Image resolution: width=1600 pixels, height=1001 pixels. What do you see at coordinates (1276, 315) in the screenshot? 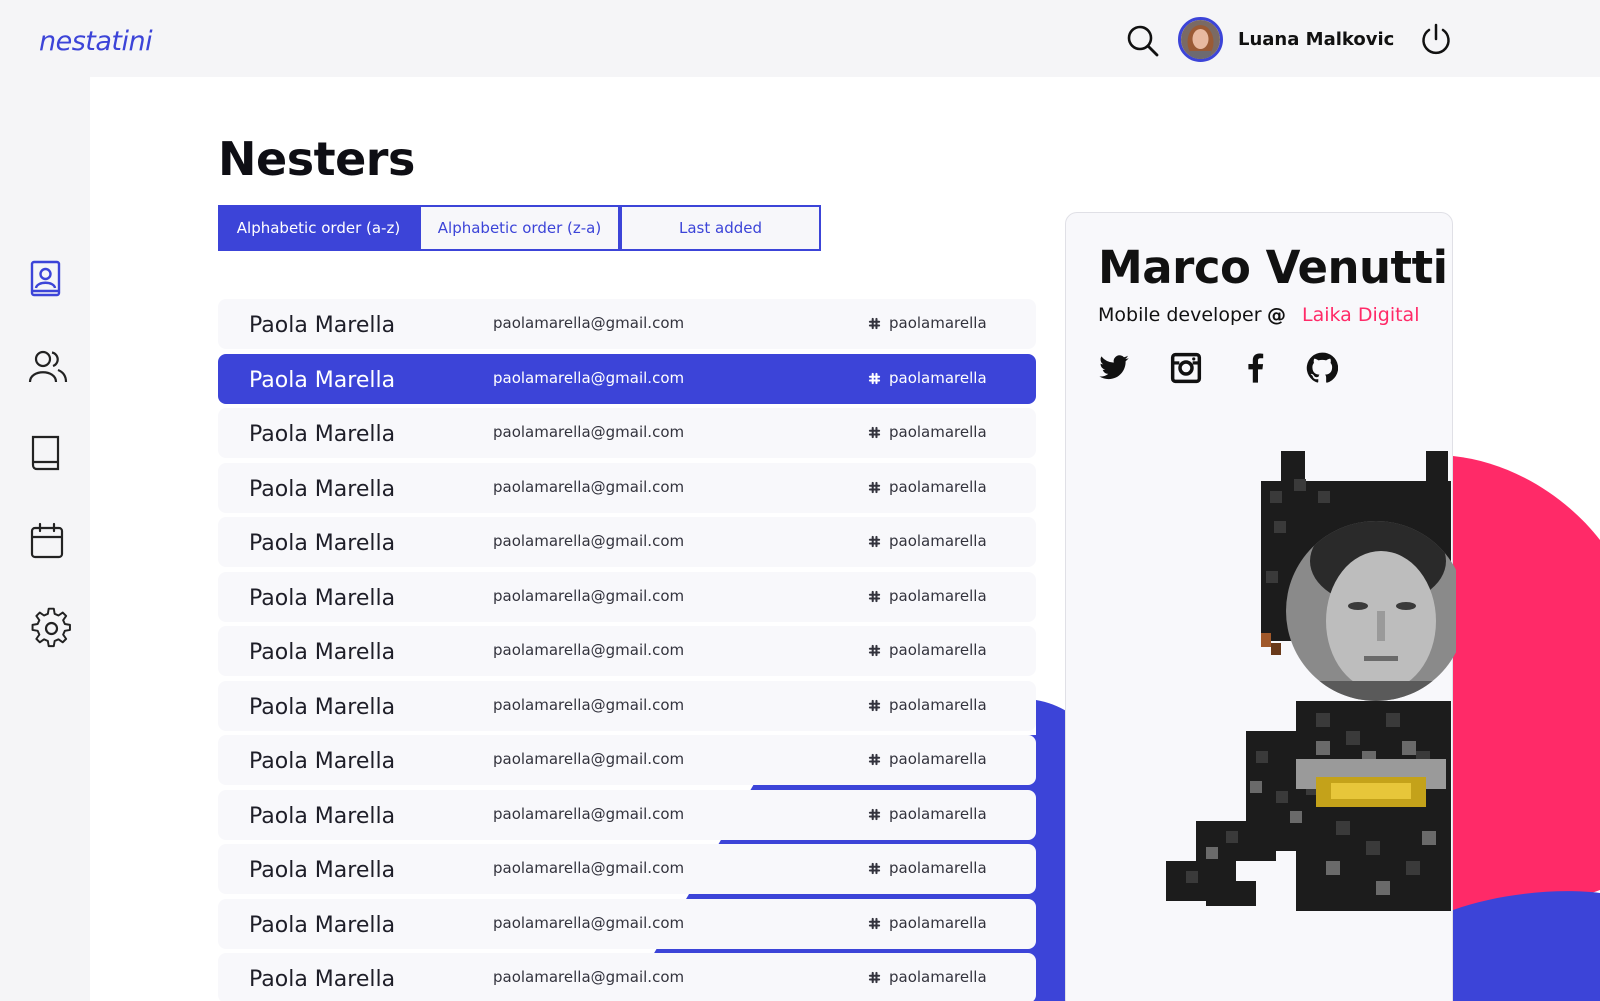
I see `profile-at-symbol: @` at bounding box center [1276, 315].